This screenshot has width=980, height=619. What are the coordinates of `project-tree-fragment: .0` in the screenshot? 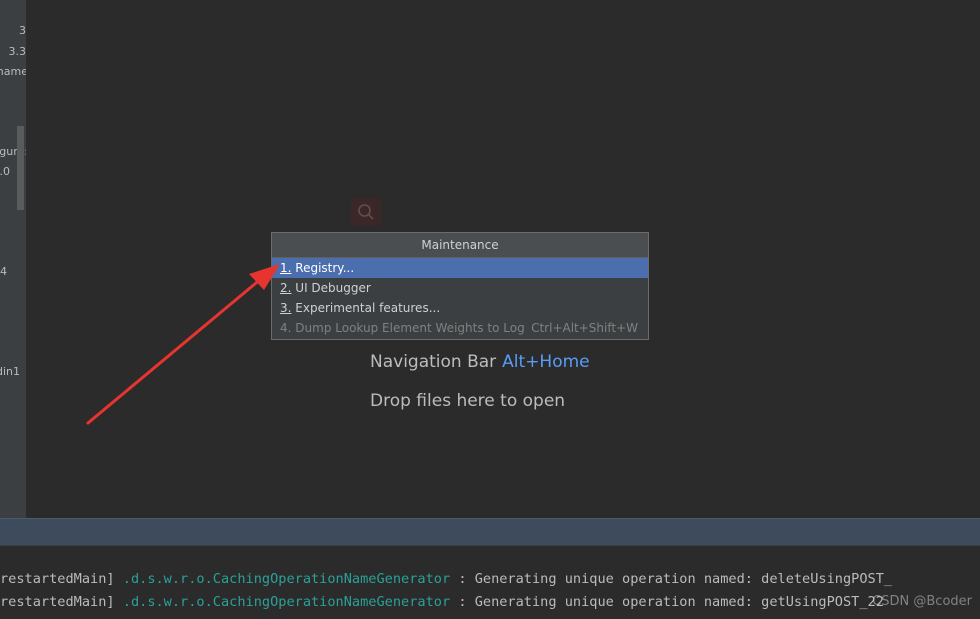 It's located at (5, 171).